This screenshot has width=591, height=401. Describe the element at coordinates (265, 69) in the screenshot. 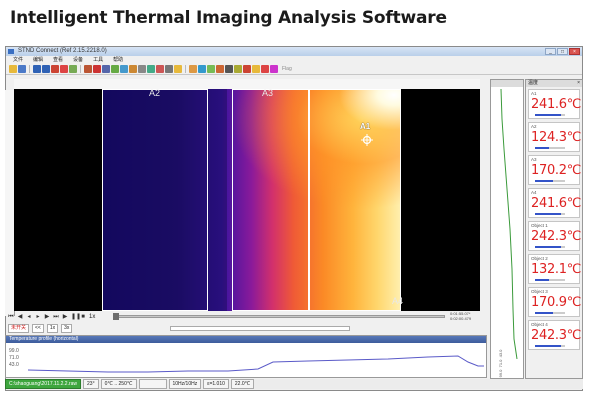

I see `alarm-icon` at that location.